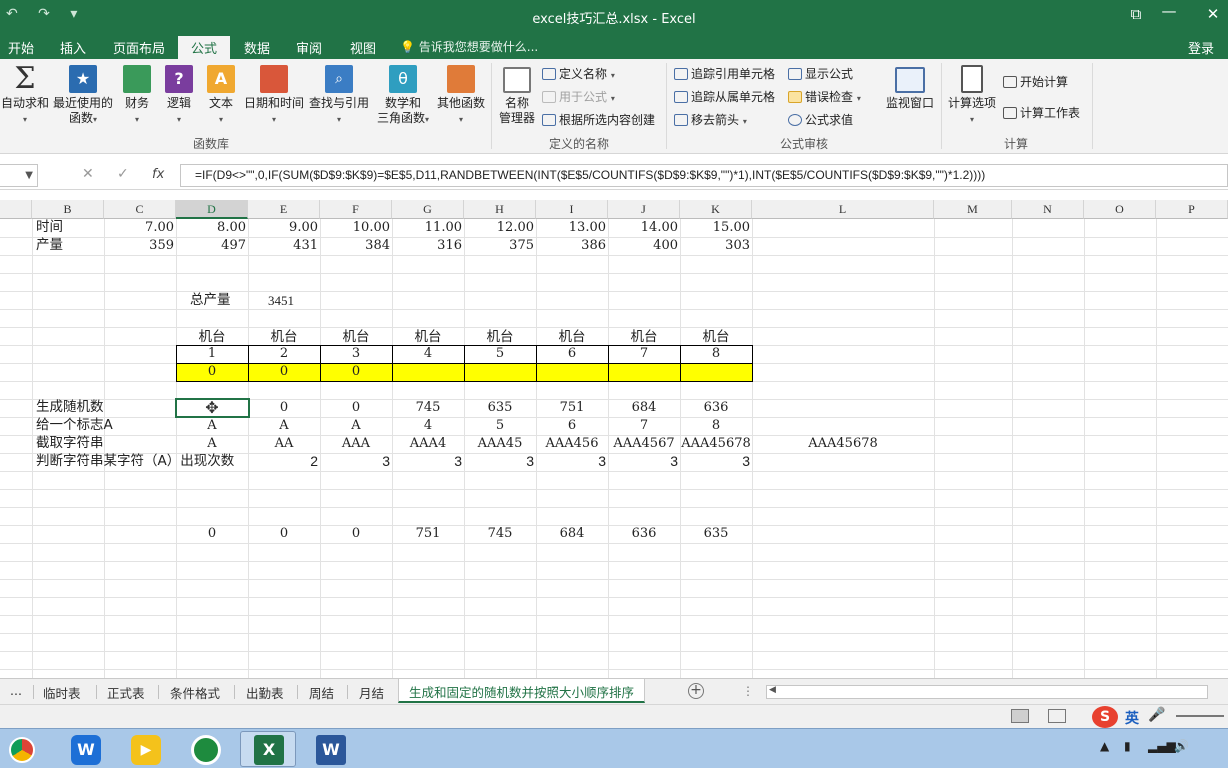  What do you see at coordinates (212, 245) in the screenshot?
I see `output-cell: 497` at bounding box center [212, 245].